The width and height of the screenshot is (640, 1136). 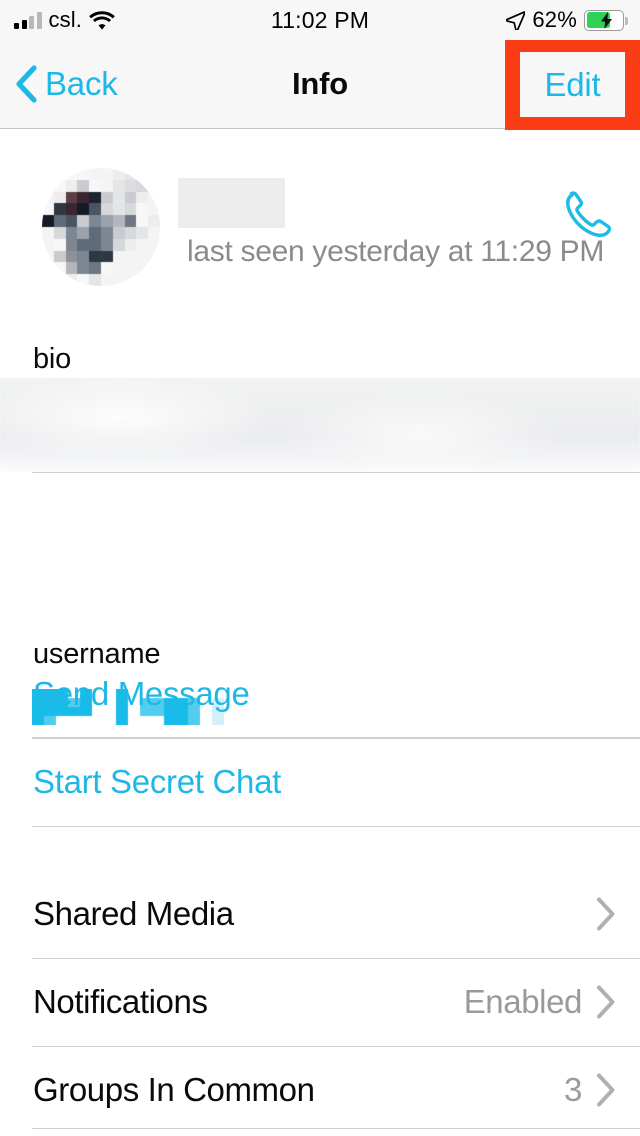 What do you see at coordinates (320, 782) in the screenshot?
I see `start-secret-chat-action: Start Secret Chat` at bounding box center [320, 782].